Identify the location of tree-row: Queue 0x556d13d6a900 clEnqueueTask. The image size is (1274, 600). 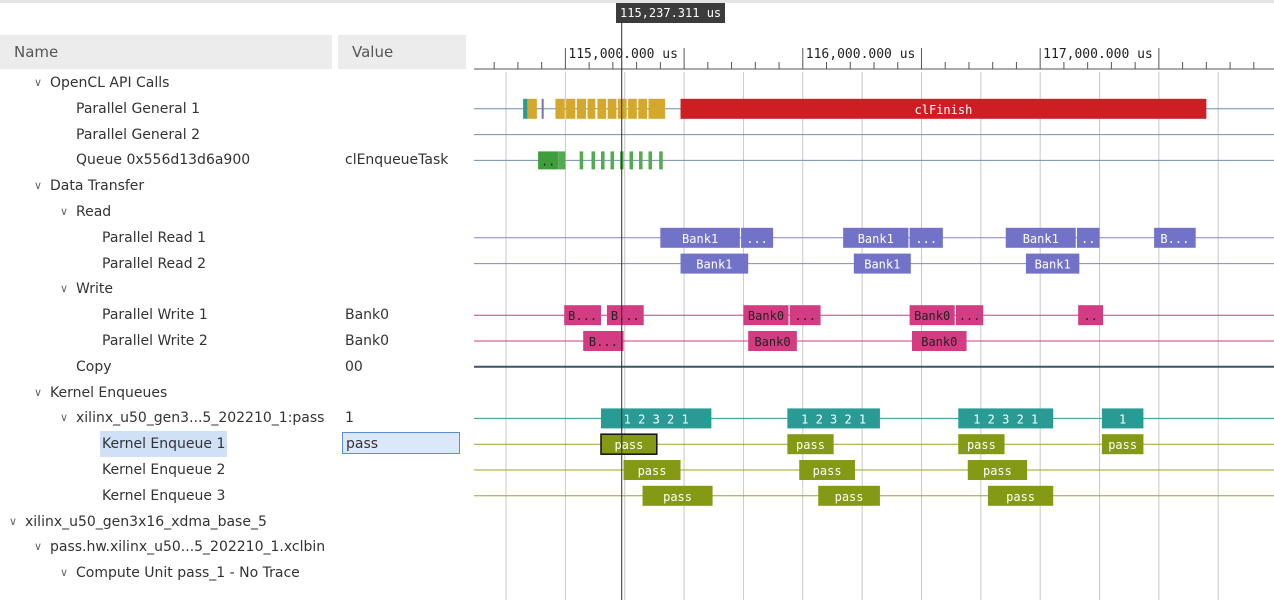
(233, 160).